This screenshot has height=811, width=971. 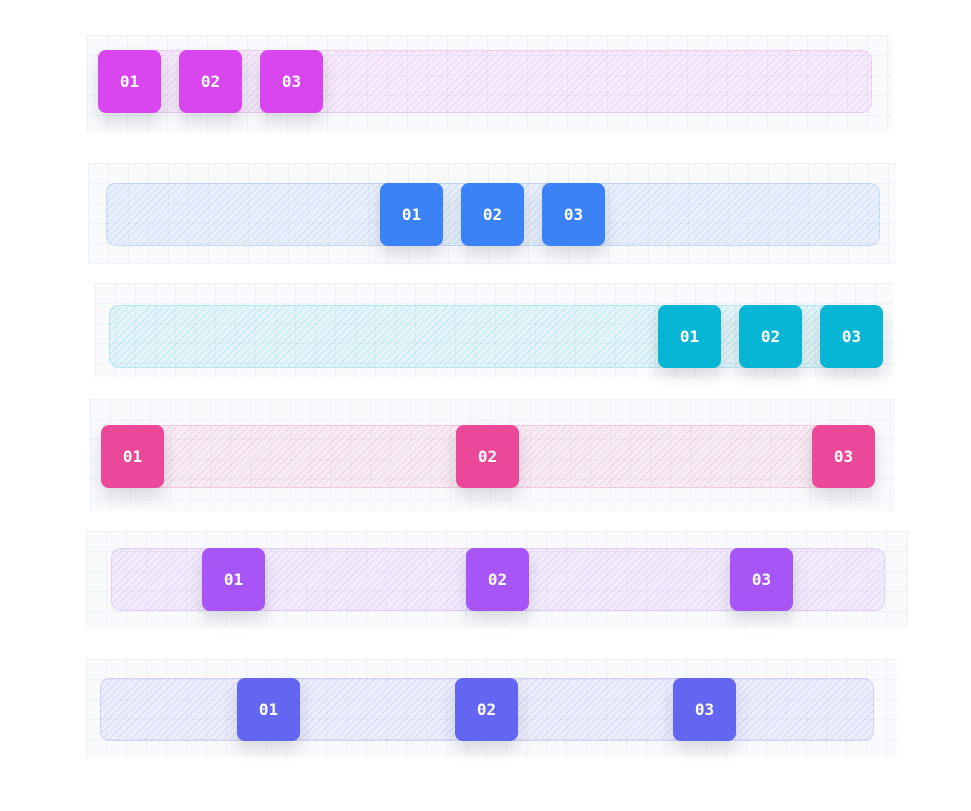 I want to click on row-1-item-3: 03, so click(x=291, y=81).